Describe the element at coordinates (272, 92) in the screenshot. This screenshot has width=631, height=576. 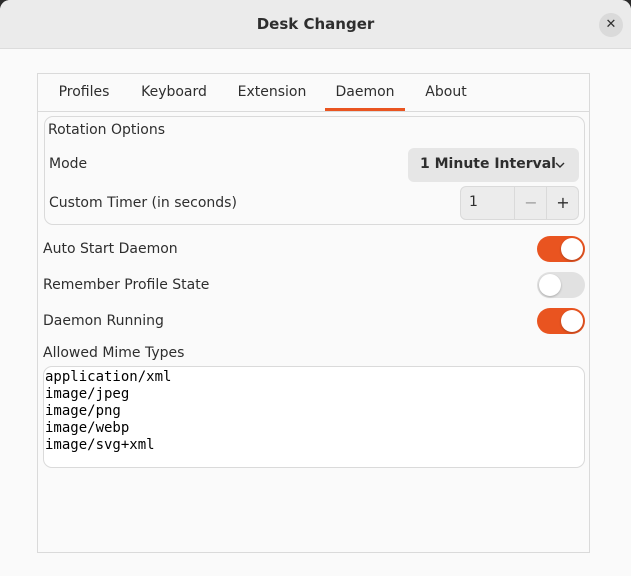
I see `tab-extension: Extension` at that location.